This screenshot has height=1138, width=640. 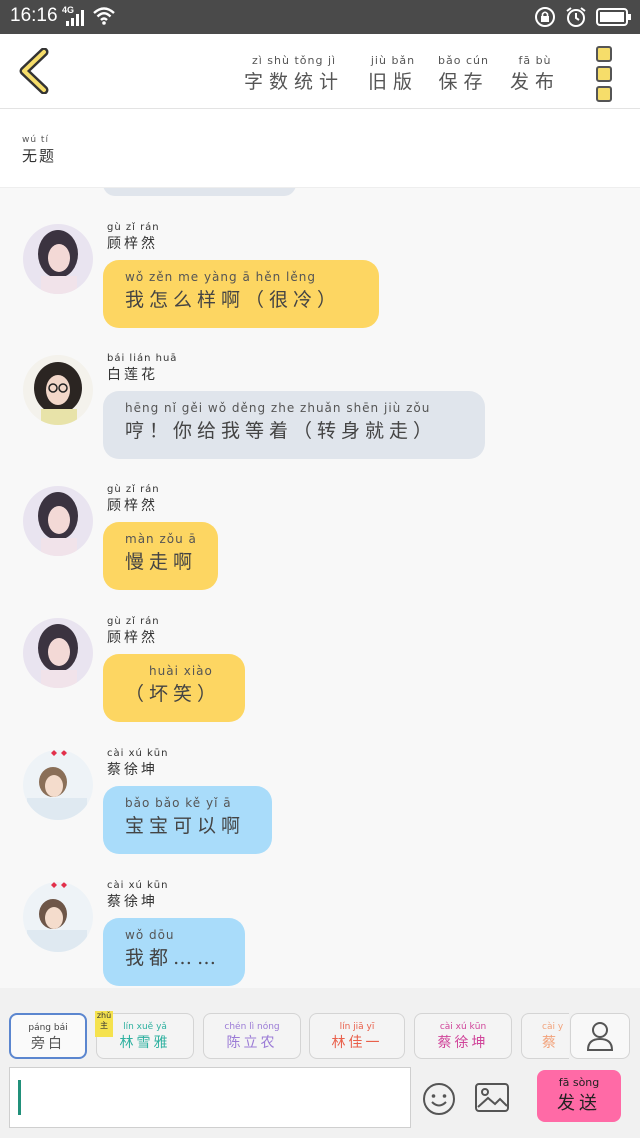 I want to click on message-text: （坏笑）, so click(x=173, y=694).